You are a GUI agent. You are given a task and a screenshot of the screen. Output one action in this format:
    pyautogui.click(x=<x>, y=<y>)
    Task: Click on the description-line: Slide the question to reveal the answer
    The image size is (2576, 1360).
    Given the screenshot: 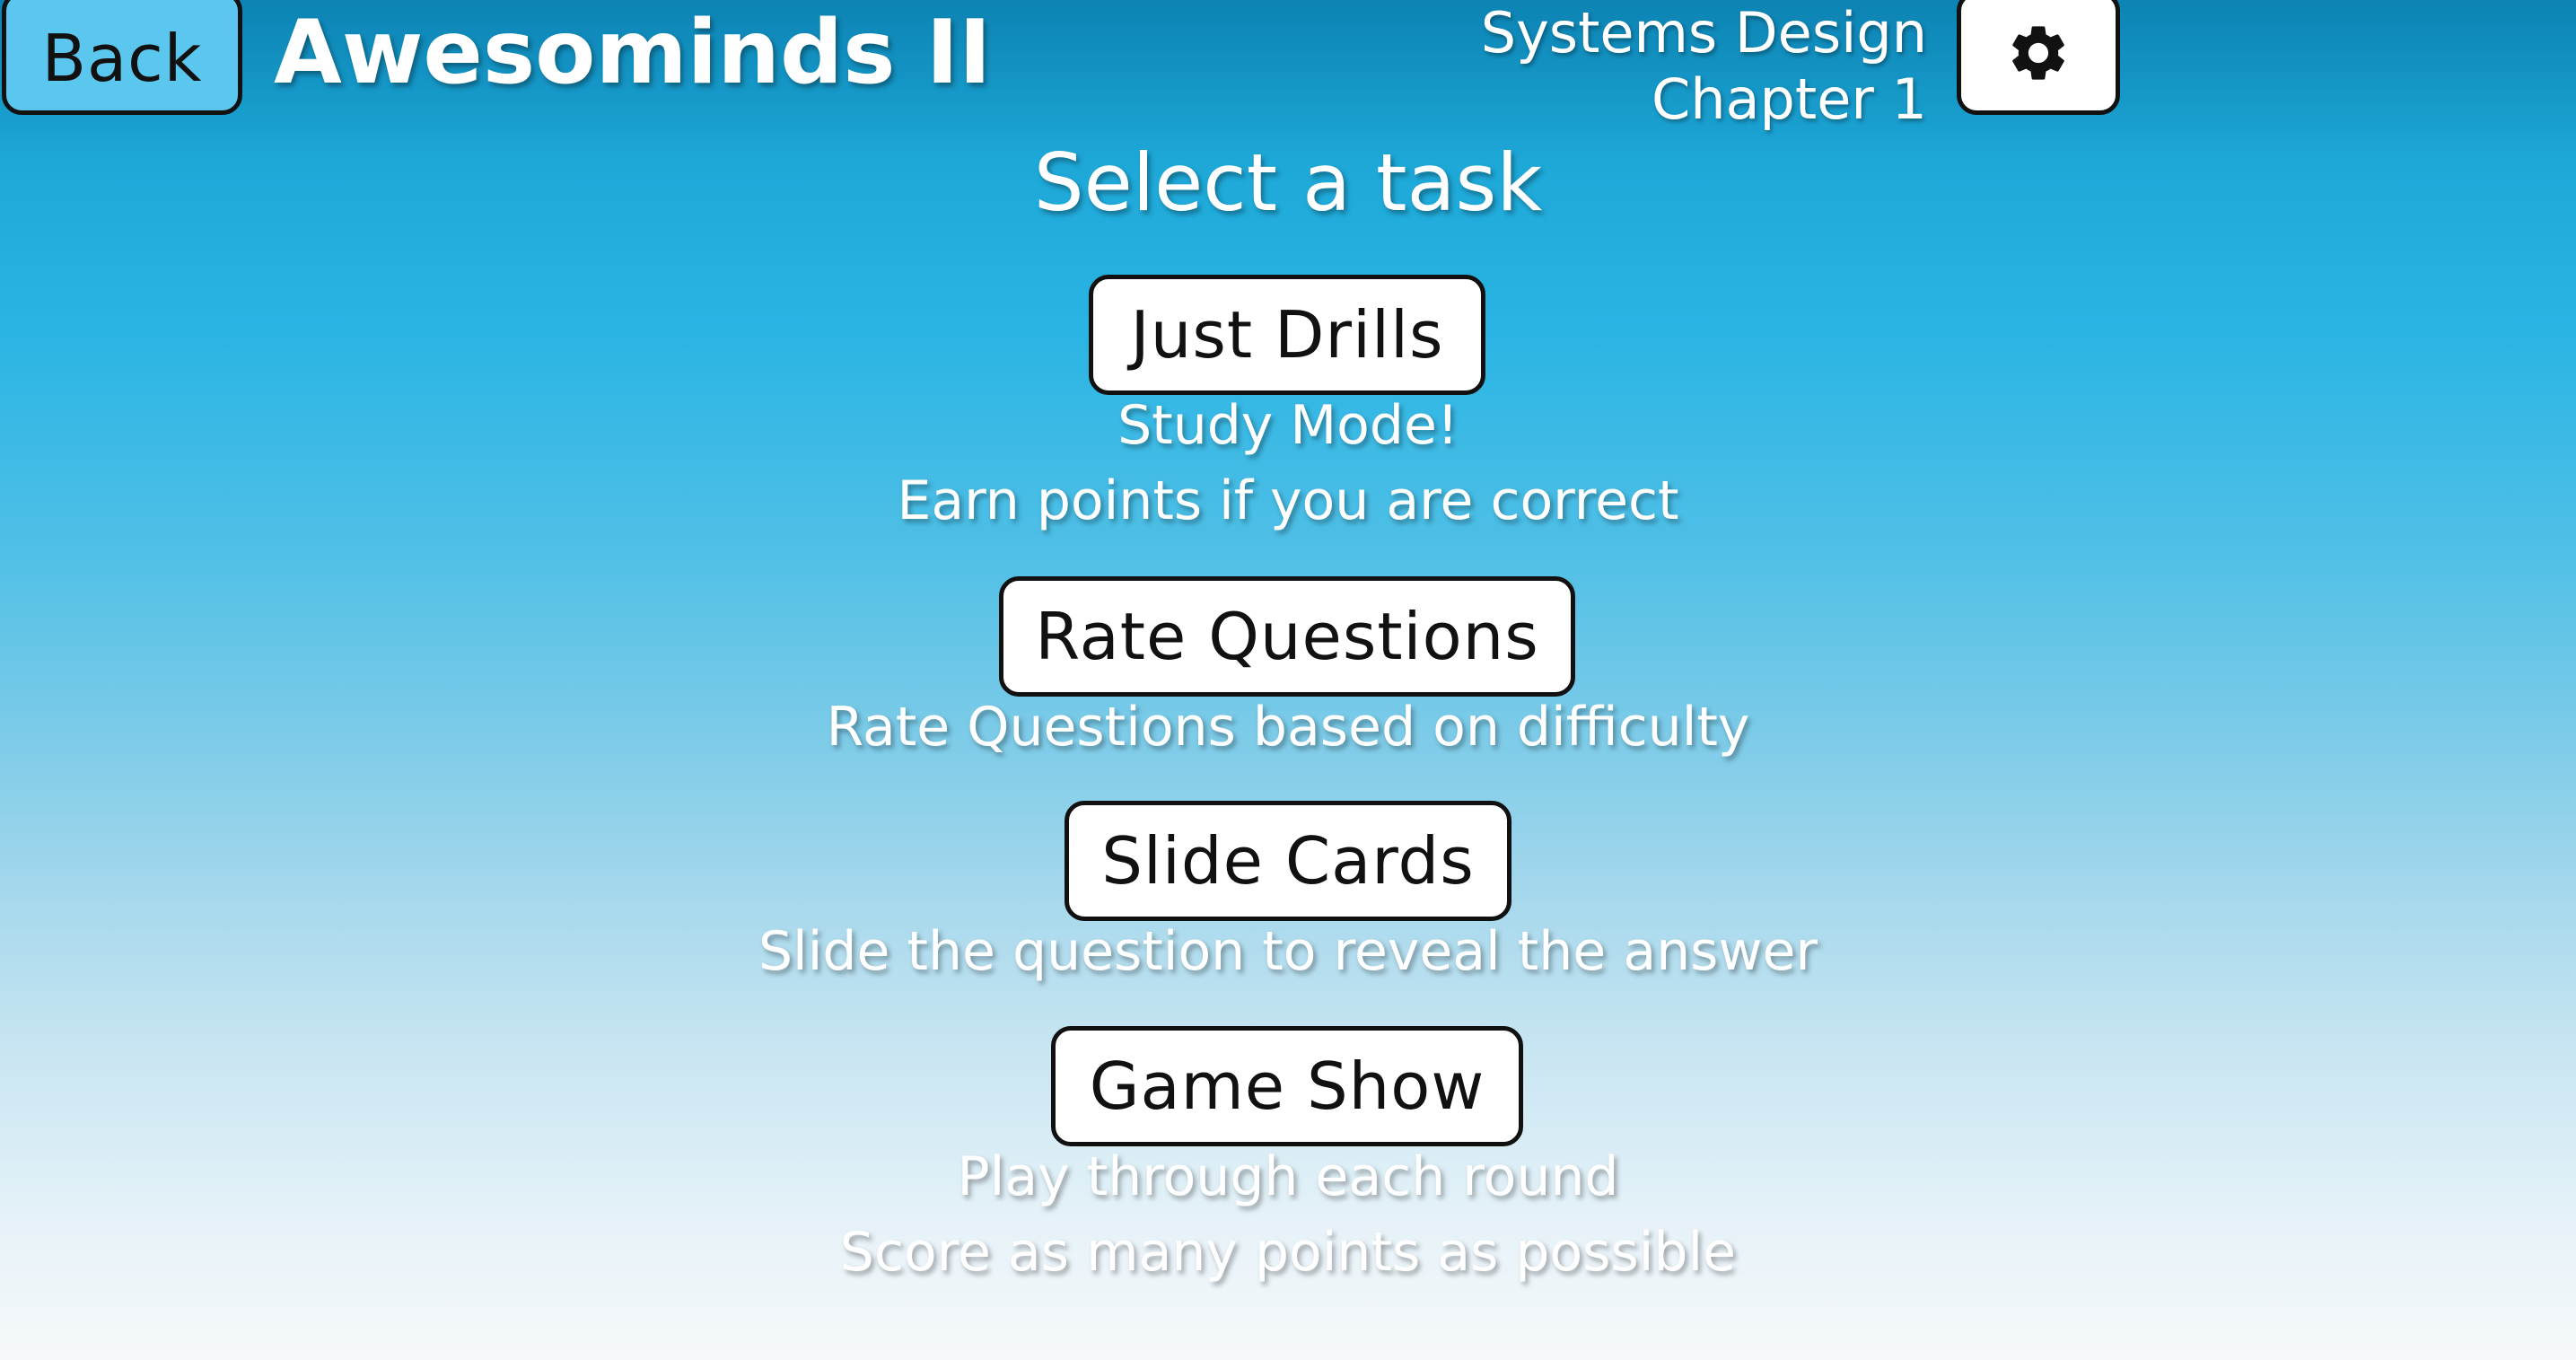 What is the action you would take?
    pyautogui.click(x=1288, y=951)
    